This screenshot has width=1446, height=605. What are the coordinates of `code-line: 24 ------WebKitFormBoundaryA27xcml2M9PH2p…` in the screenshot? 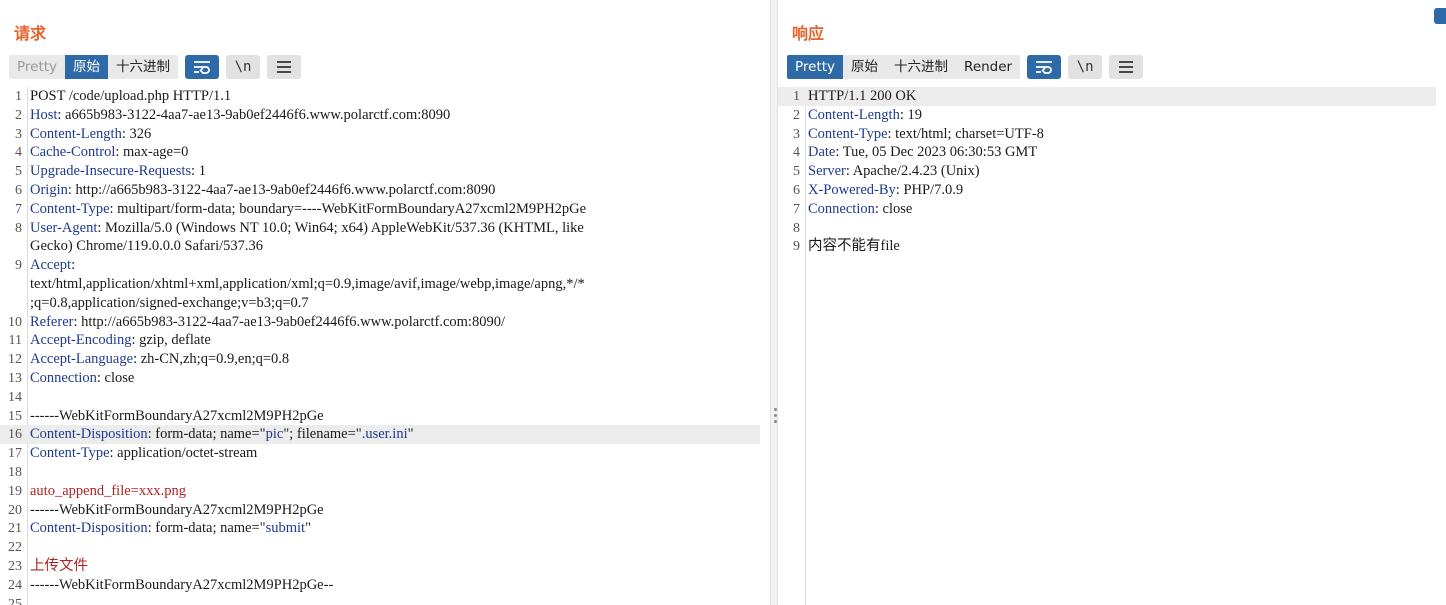 It's located at (380, 585).